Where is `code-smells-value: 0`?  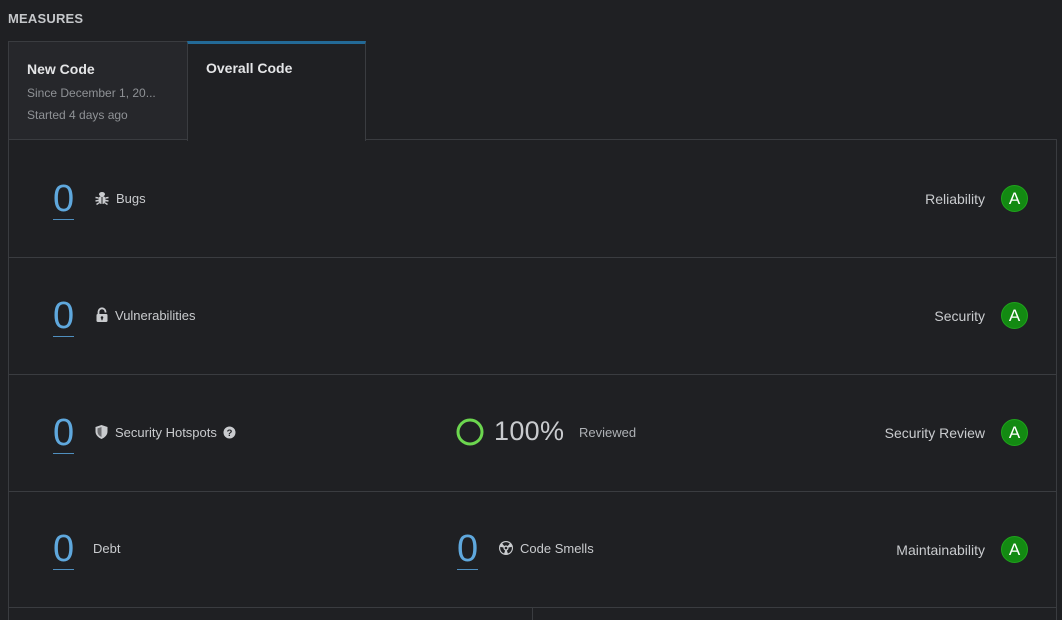
code-smells-value: 0 is located at coordinates (468, 549).